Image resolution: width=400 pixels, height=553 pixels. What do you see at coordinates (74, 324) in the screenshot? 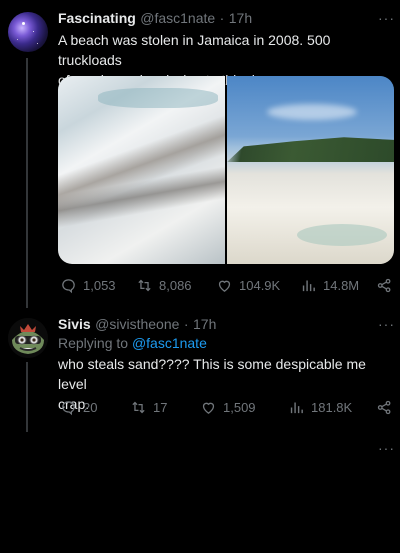
I see `author-name: Sivis` at bounding box center [74, 324].